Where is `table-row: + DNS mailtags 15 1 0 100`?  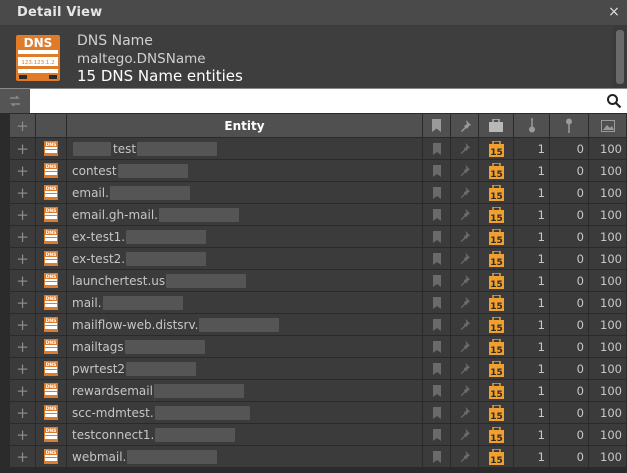 table-row: + DNS mailtags 15 1 0 100 is located at coordinates (318, 347).